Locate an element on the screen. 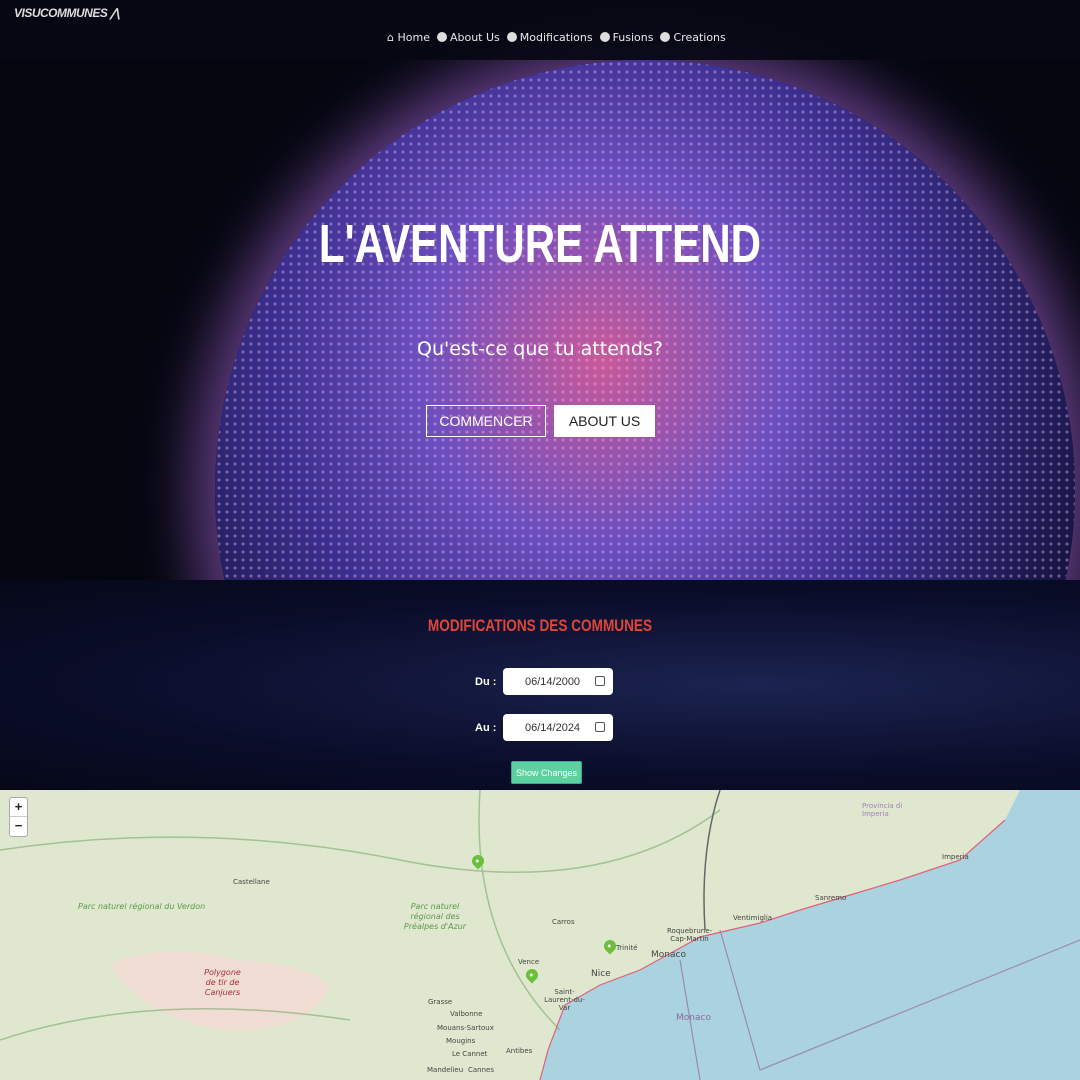 This screenshot has width=1080, height=1080. hero-subtitle: Qu'est-ce que tu attends? is located at coordinates (540, 349).